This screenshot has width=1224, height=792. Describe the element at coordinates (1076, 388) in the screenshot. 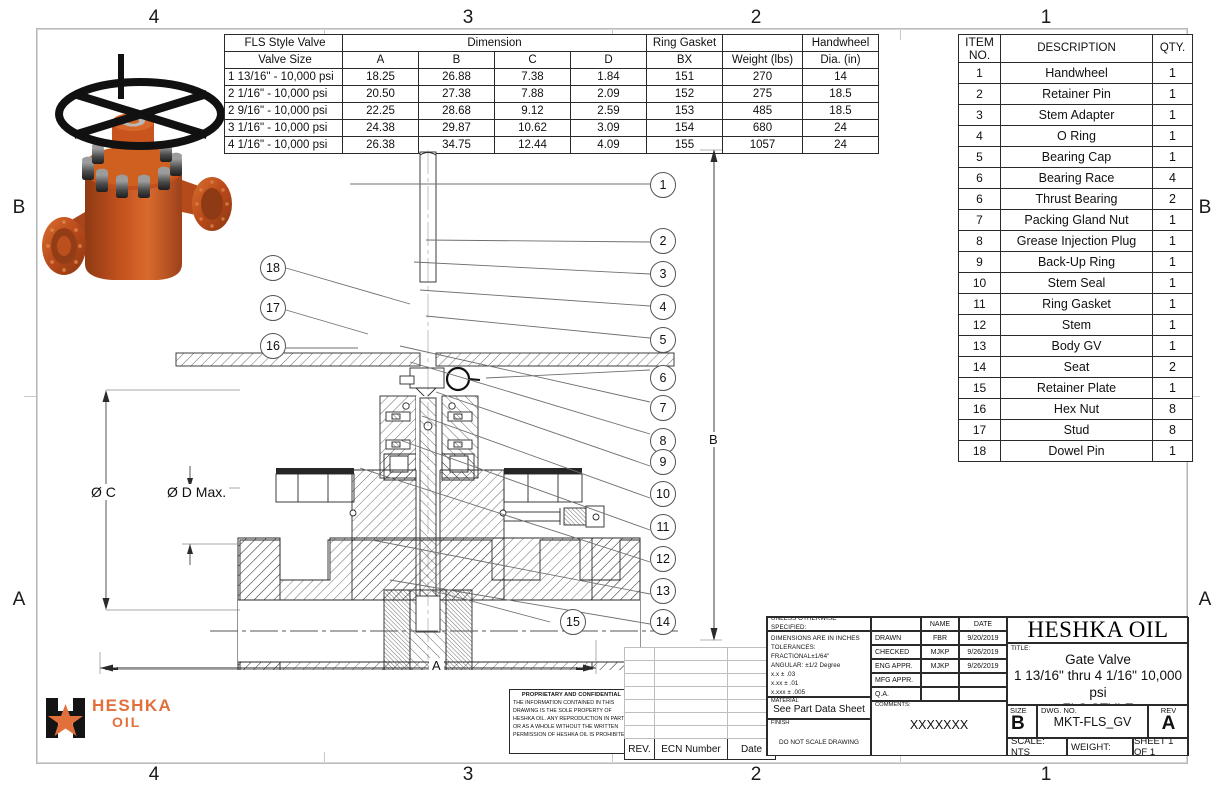

I see `bom-cell-description: Retainer Plate` at that location.